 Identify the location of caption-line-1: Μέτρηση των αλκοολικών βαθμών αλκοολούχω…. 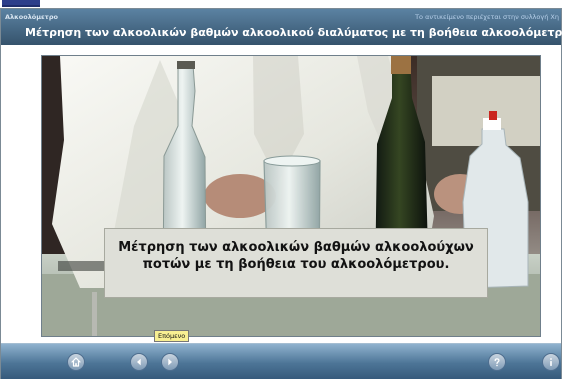
(296, 247).